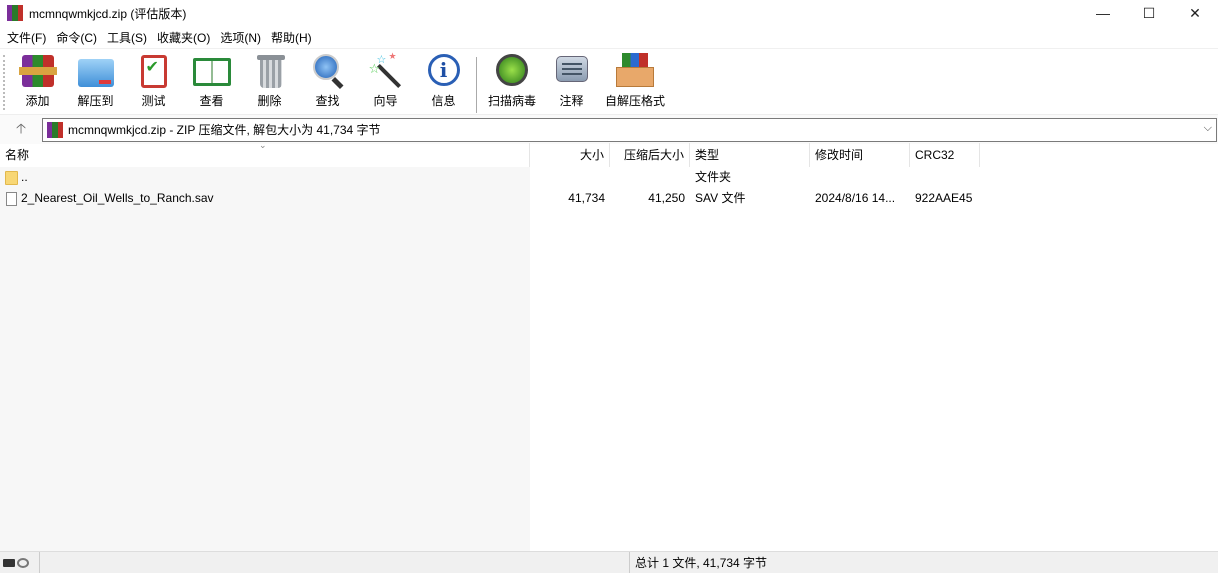 The width and height of the screenshot is (1218, 573). What do you see at coordinates (108, 13) in the screenshot?
I see `window-title: mcmnqwmkjcd.zip (评估版本)` at bounding box center [108, 13].